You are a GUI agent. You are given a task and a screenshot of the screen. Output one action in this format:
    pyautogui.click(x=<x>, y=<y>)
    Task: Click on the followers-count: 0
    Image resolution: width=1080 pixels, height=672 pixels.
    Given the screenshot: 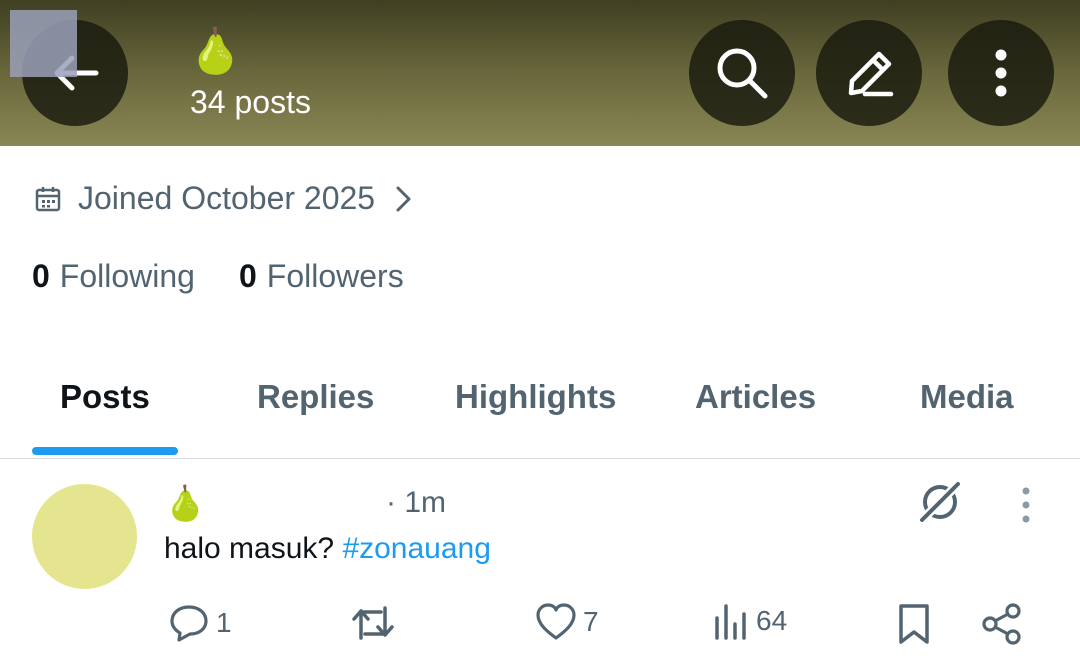 What is the action you would take?
    pyautogui.click(x=247, y=276)
    